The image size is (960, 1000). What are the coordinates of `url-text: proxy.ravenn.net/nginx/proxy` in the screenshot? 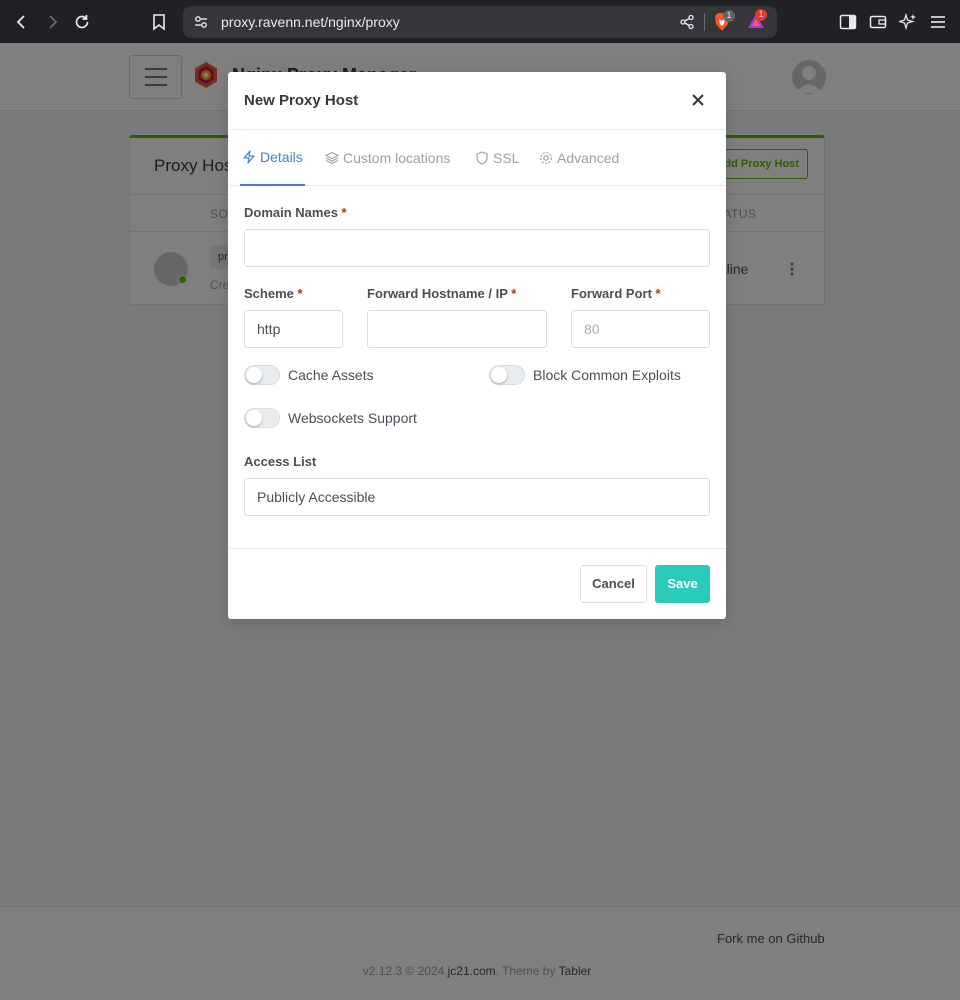 It's located at (310, 22).